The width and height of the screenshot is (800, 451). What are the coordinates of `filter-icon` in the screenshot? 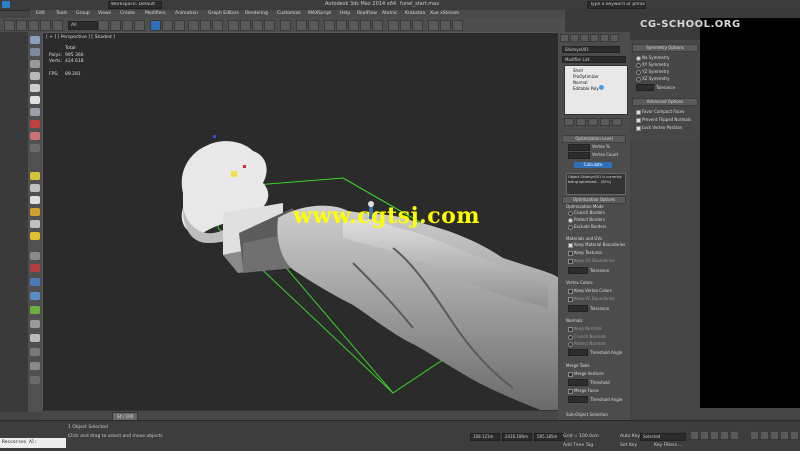 It's located at (35, 380).